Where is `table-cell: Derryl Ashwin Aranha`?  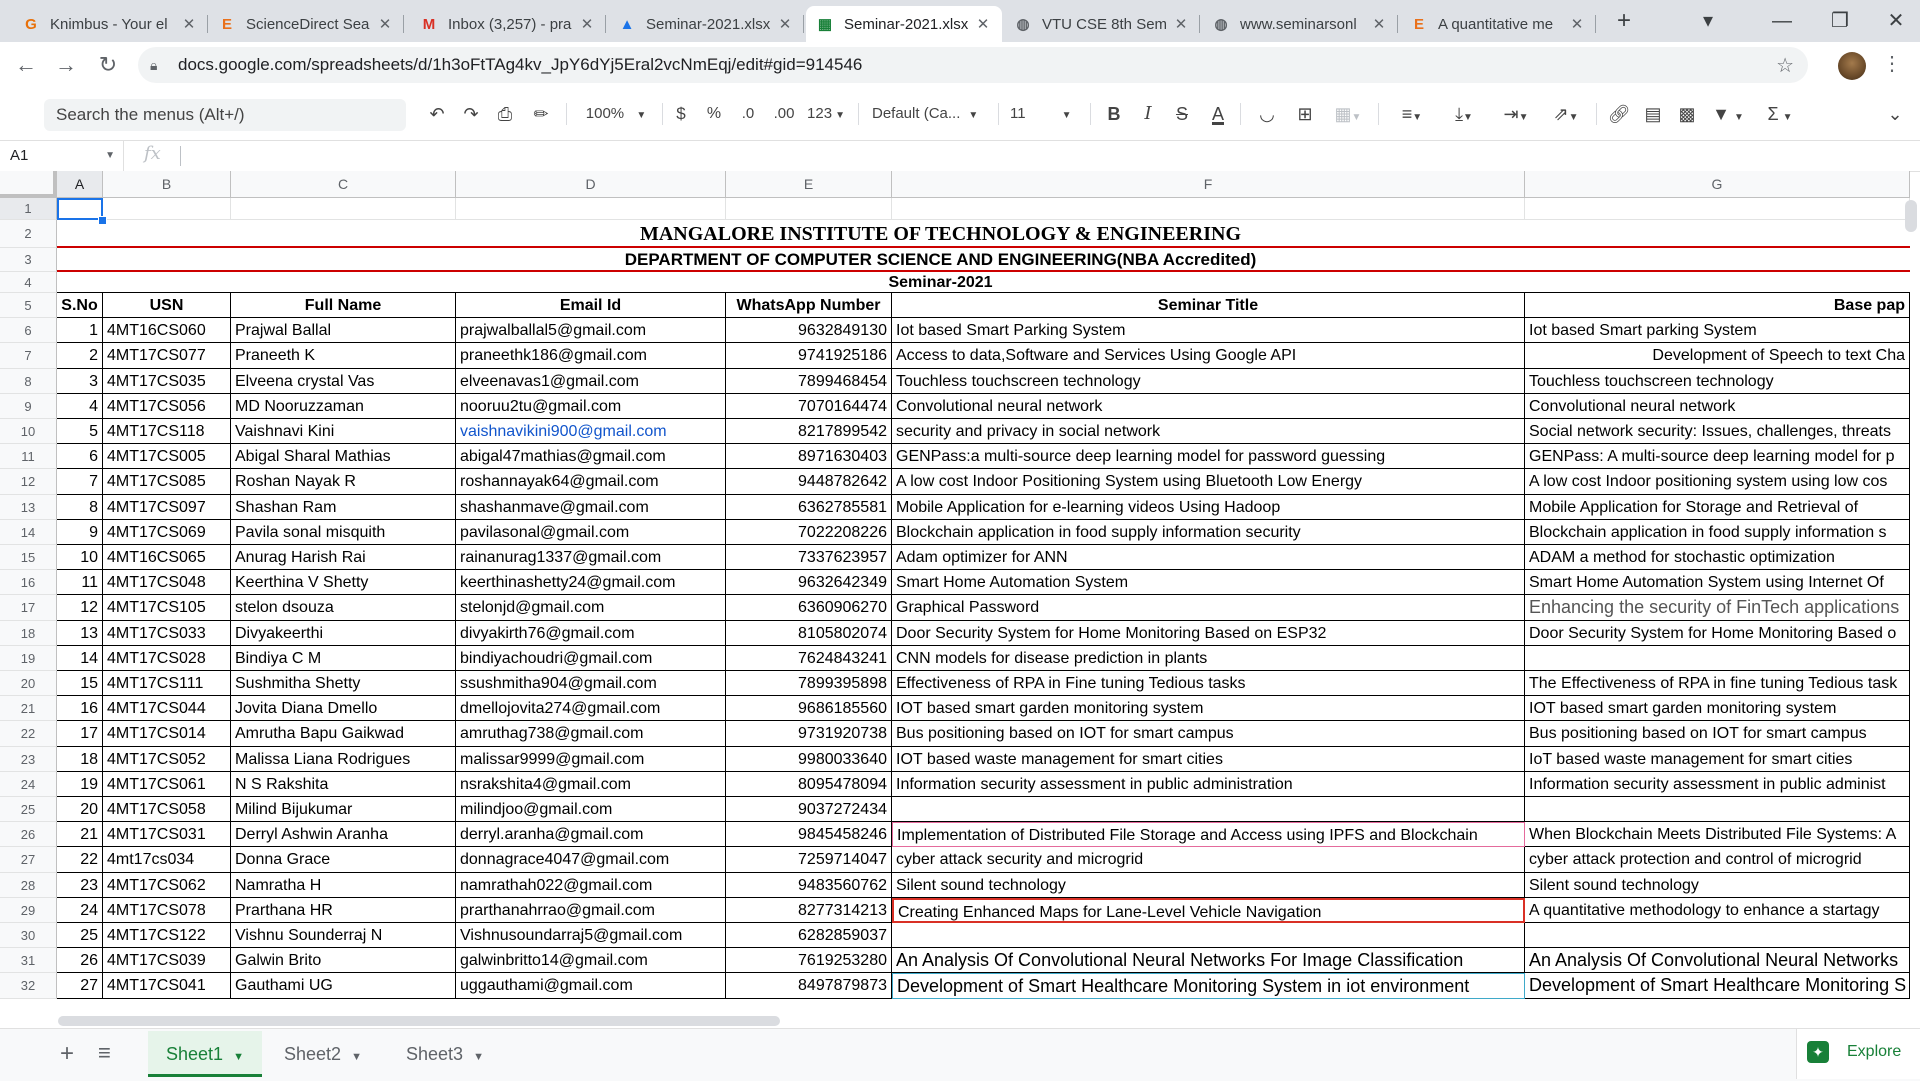 table-cell: Derryl Ashwin Aranha is located at coordinates (343, 835).